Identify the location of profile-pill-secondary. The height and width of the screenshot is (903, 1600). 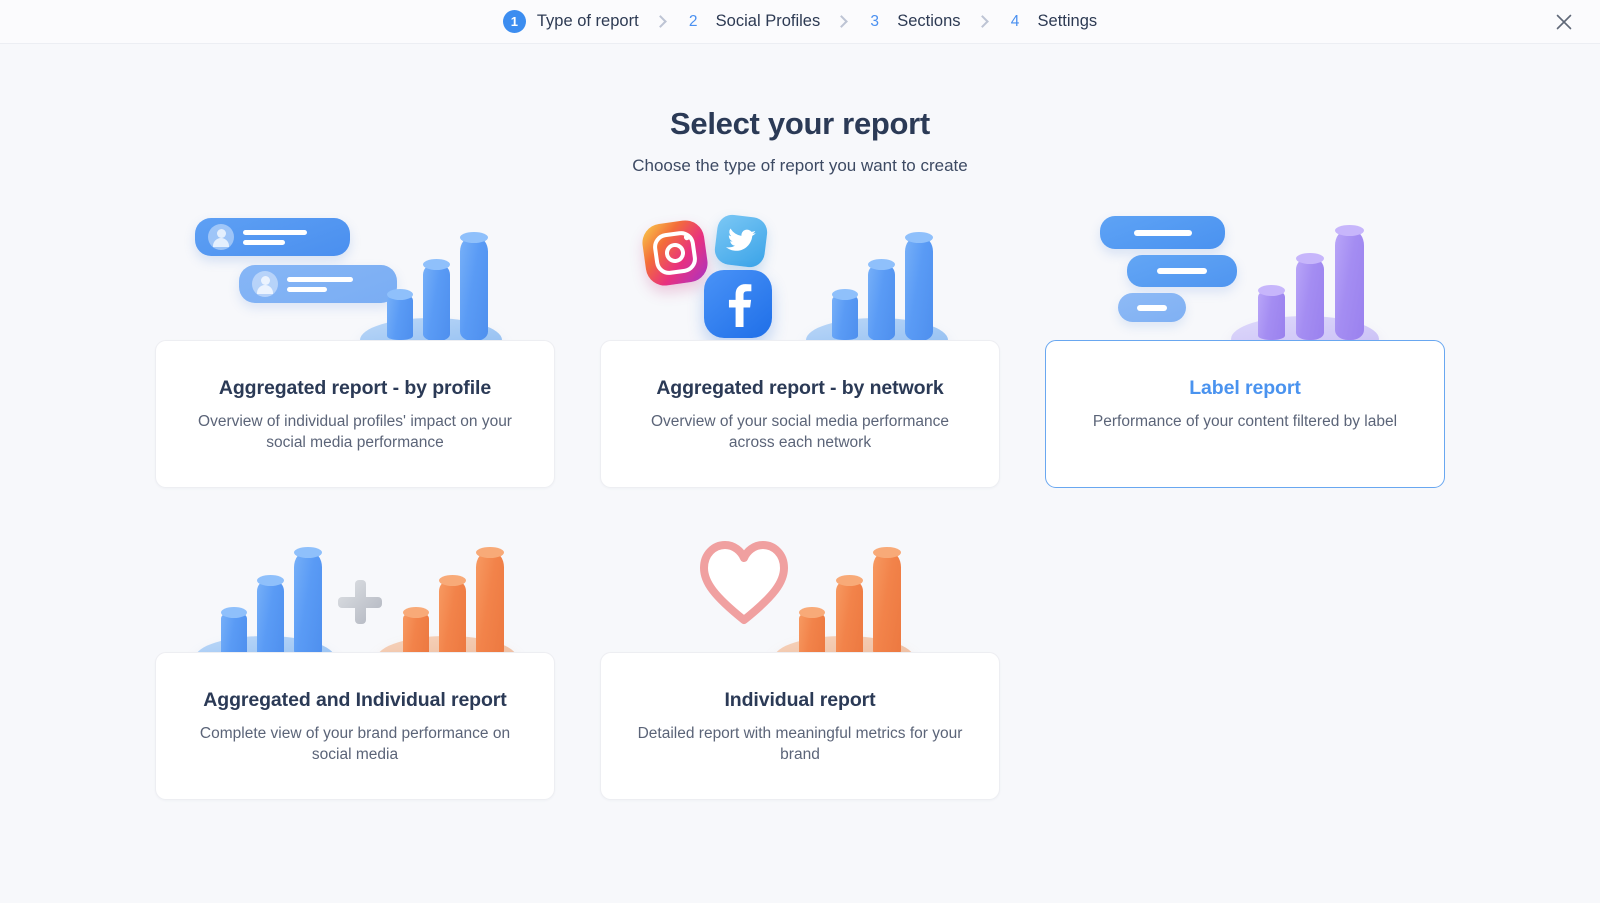
(318, 284).